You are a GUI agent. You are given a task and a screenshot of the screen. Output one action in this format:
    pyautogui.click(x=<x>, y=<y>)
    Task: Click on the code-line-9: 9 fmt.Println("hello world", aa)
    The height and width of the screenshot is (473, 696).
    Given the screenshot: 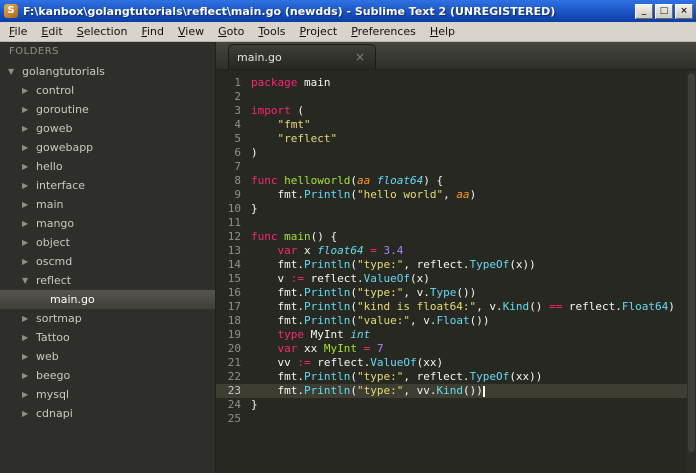 What is the action you would take?
    pyautogui.click(x=456, y=195)
    